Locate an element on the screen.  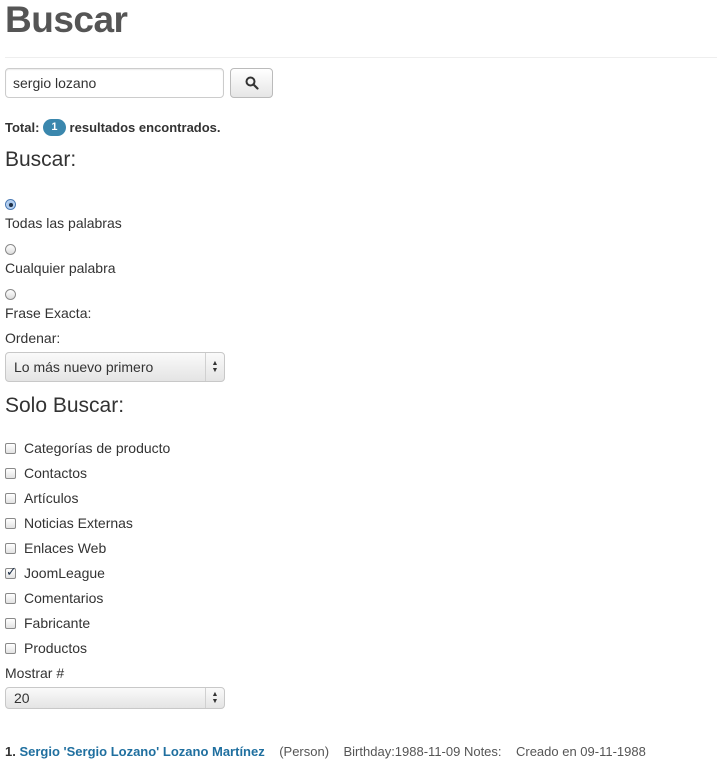
area-label: Noticias Externas is located at coordinates (78, 523).